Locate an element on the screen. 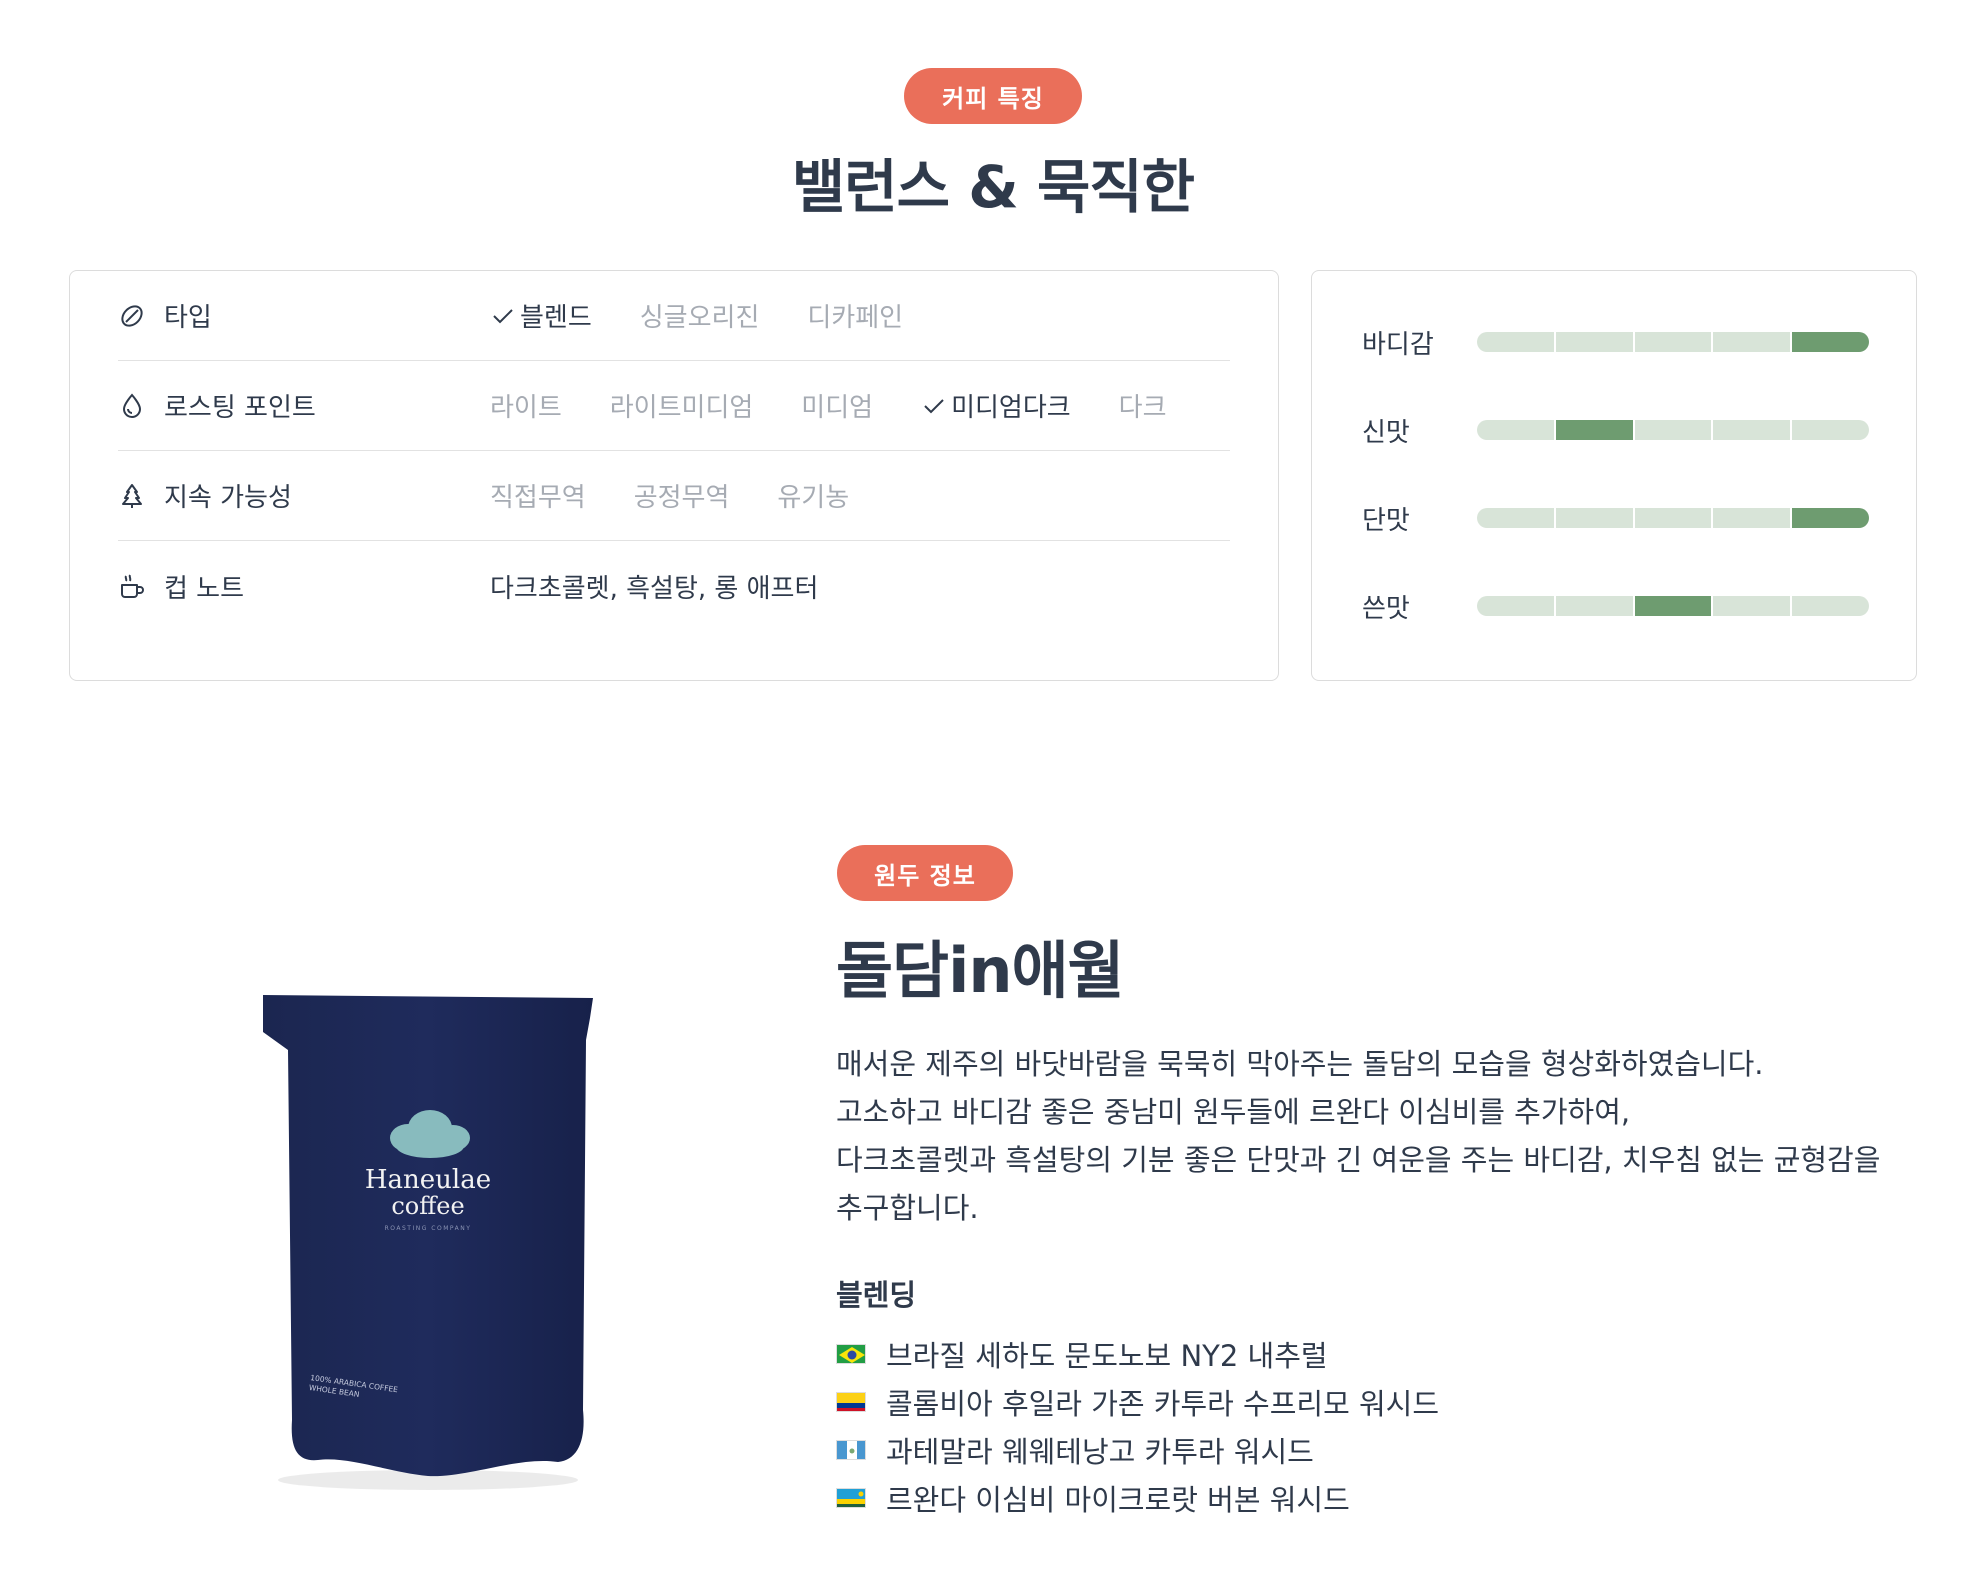 The width and height of the screenshot is (1986, 1574). blend-name: 과테말라 웨웨테낭고 카투라 워시드 is located at coordinates (1100, 1452).